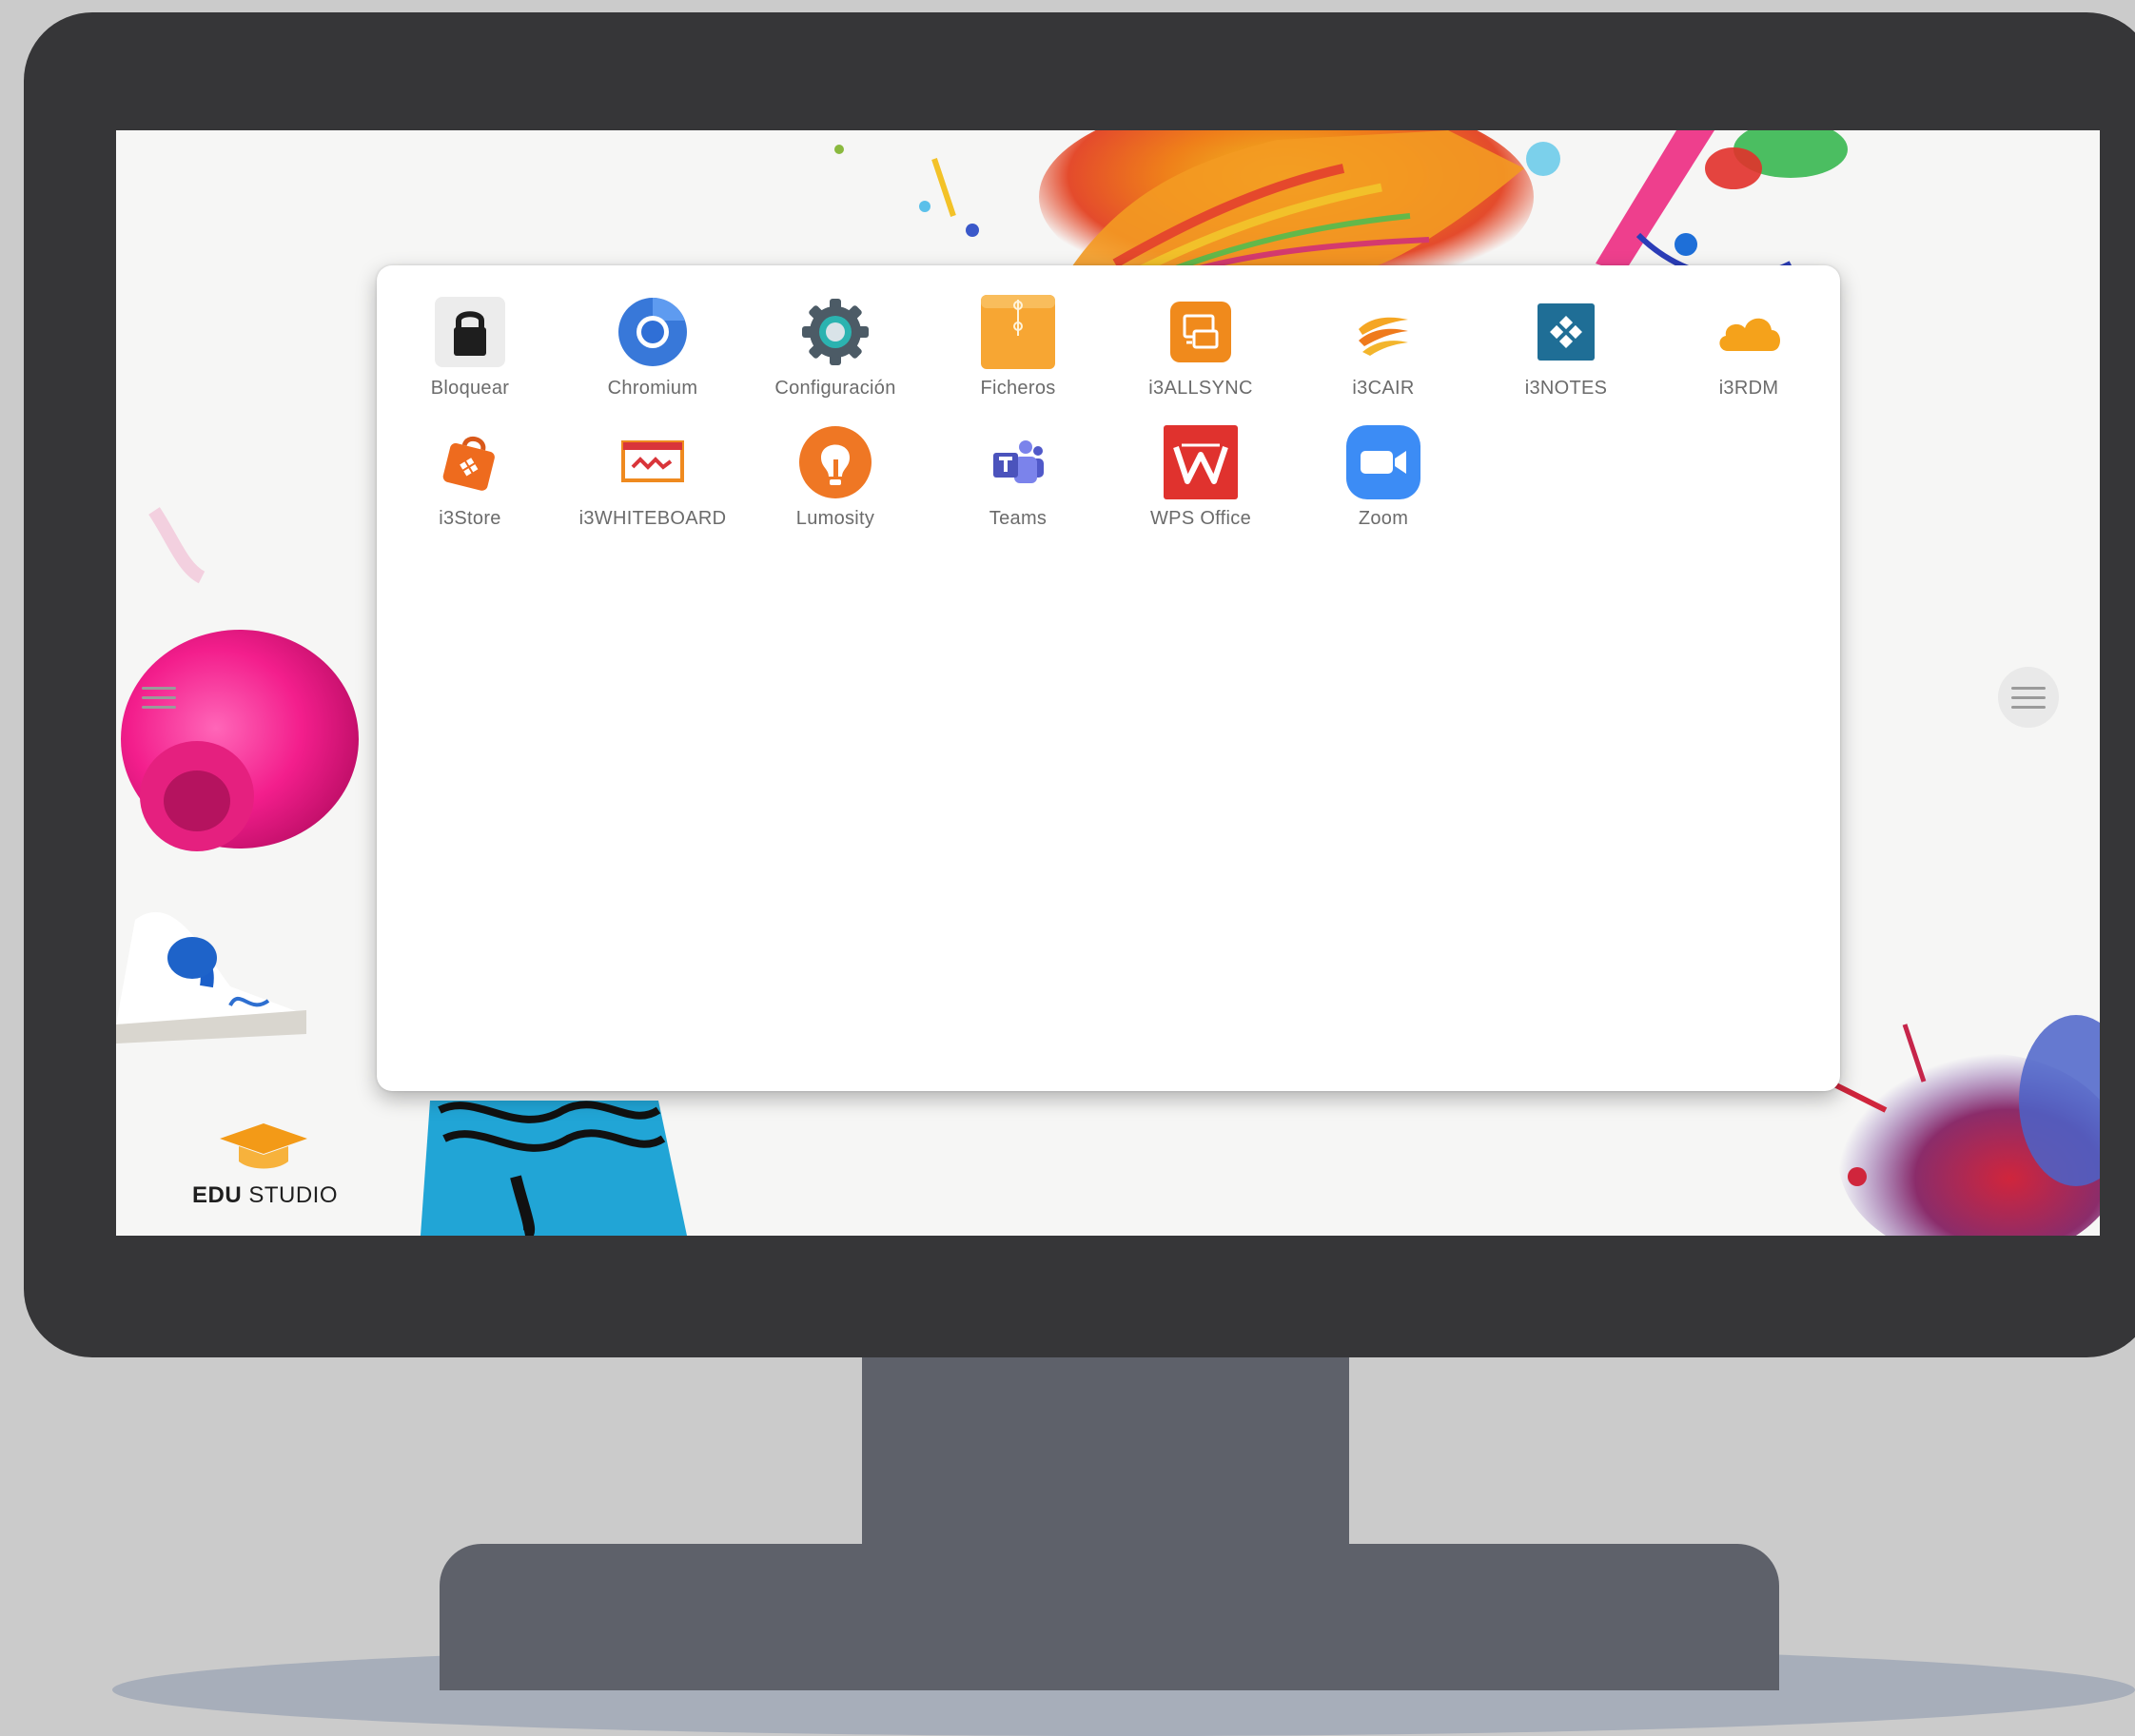  Describe the element at coordinates (1383, 519) in the screenshot. I see `app-label: Zoom` at that location.